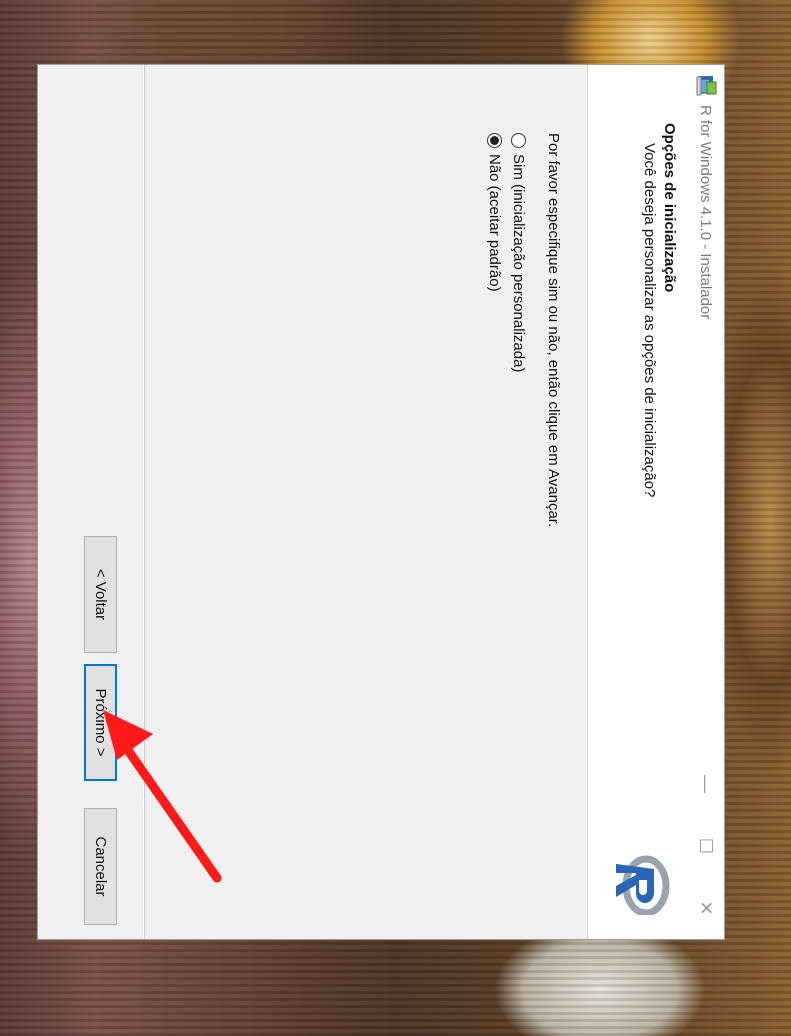 The width and height of the screenshot is (791, 1036). Describe the element at coordinates (518, 263) in the screenshot. I see `option-yes-label: Sim (inicialização personalizada)` at that location.